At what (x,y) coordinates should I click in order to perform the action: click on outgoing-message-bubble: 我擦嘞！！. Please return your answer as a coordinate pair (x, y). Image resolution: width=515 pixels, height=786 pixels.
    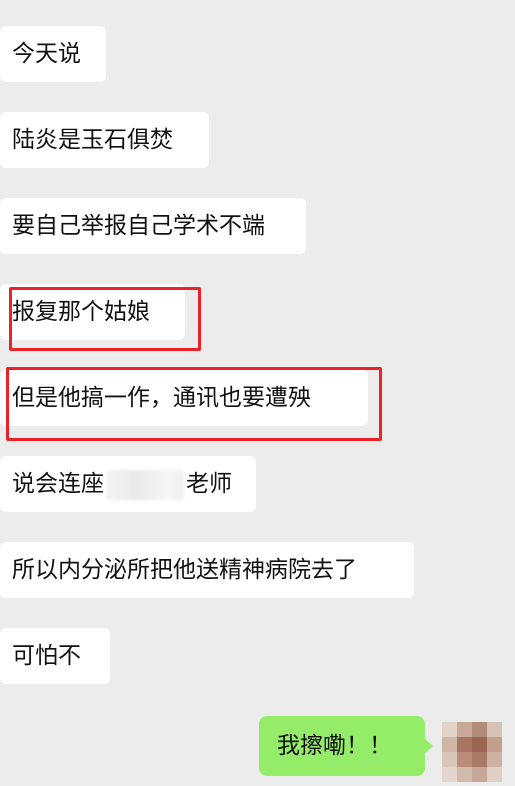
    Looking at the image, I should click on (346, 746).